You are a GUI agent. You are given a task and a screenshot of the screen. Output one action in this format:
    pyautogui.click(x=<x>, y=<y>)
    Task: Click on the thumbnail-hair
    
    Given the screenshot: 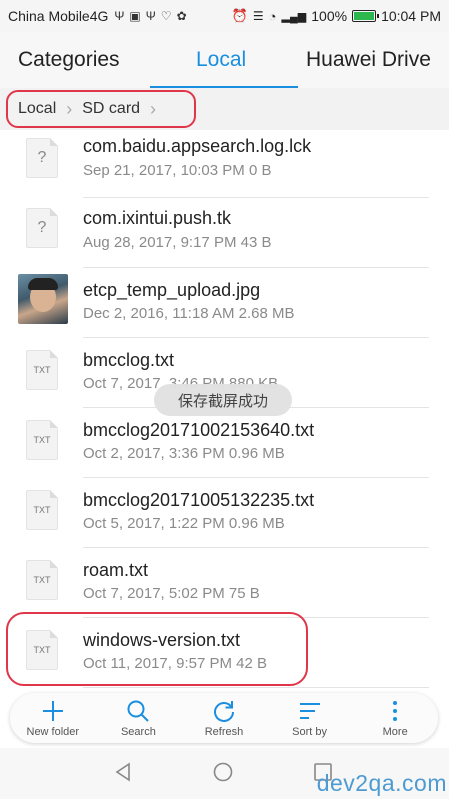 What is the action you would take?
    pyautogui.click(x=43, y=284)
    